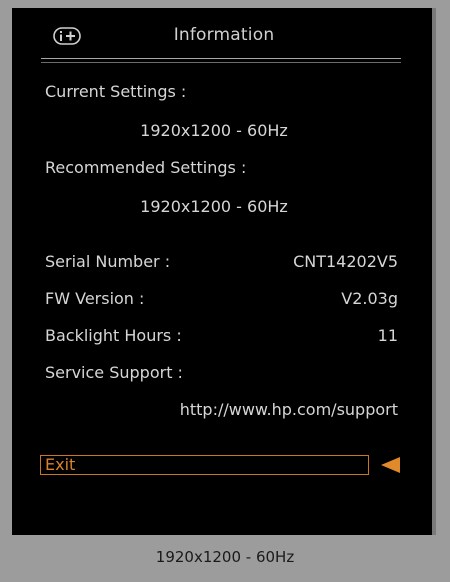 The image size is (450, 582). I want to click on osd-header: Information, so click(222, 36).